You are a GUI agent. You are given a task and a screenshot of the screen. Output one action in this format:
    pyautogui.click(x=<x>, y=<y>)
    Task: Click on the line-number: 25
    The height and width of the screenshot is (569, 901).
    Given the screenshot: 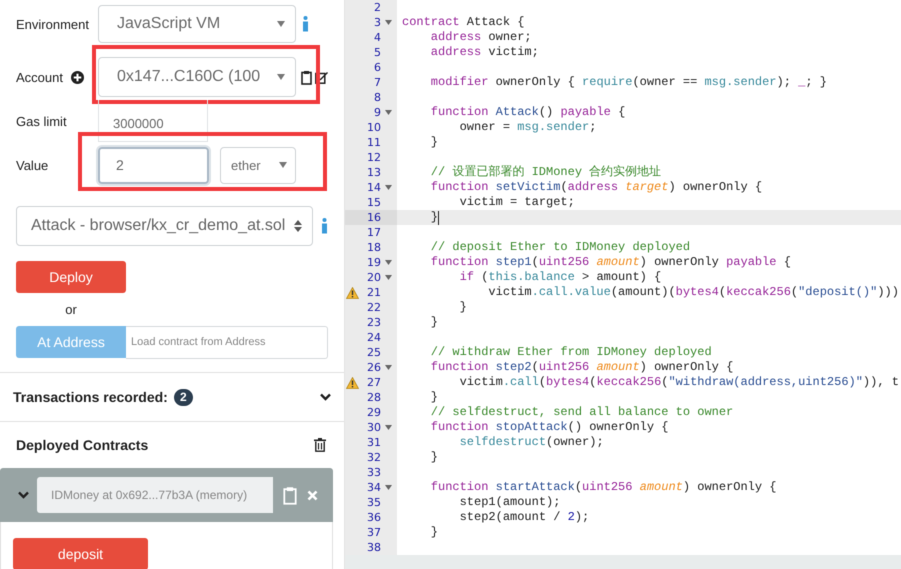 What is the action you would take?
    pyautogui.click(x=373, y=352)
    